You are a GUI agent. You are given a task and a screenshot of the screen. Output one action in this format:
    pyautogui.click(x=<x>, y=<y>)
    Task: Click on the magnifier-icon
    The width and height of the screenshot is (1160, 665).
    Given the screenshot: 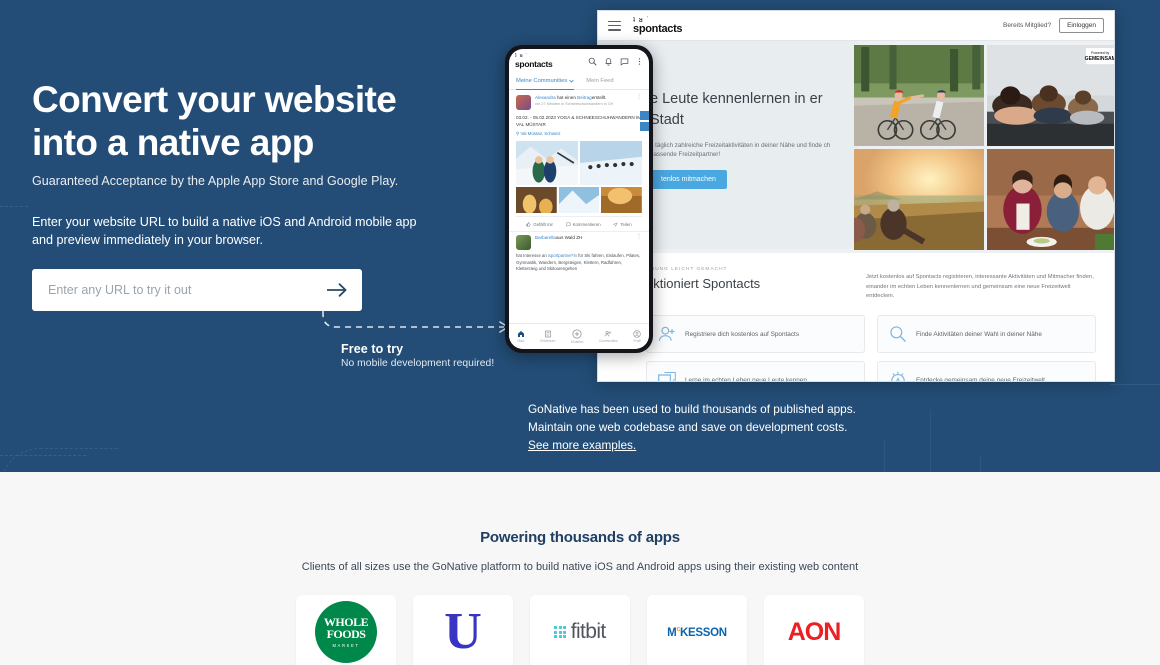 What is the action you would take?
    pyautogui.click(x=898, y=334)
    